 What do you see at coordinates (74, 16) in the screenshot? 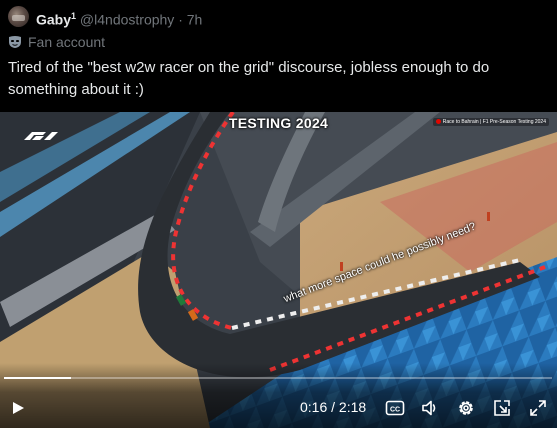
I see `name-superscript: 1` at bounding box center [74, 16].